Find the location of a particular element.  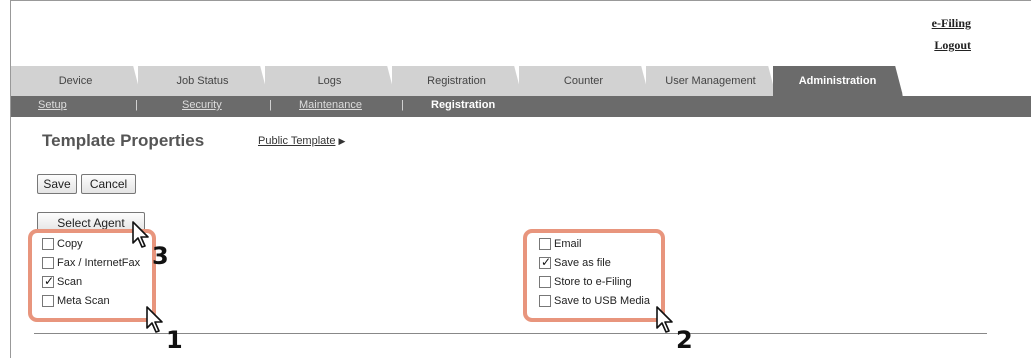

meta-scan-checkbox is located at coordinates (48, 301).